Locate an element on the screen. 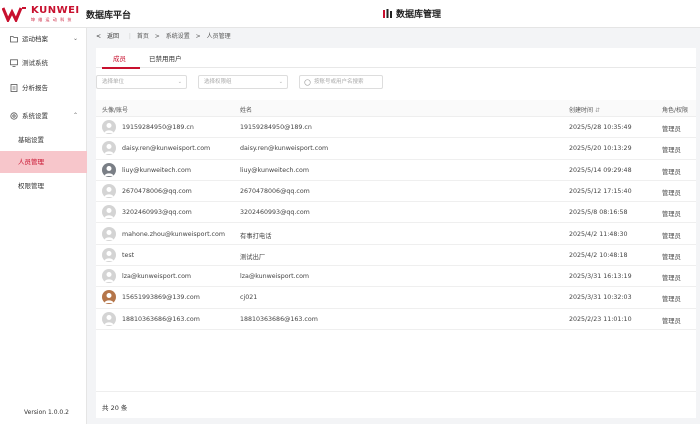 This screenshot has height=424, width=700. active-tab-indicator is located at coordinates (121, 68).